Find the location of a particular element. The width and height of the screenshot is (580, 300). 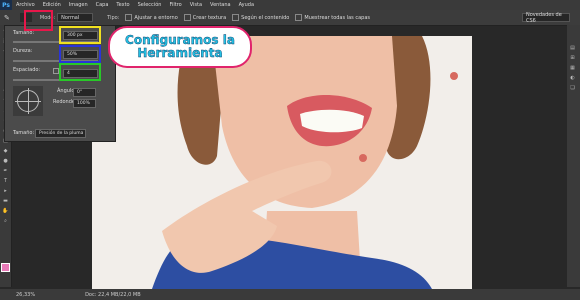

layers-panel-icon: ❏ is located at coordinates (572, 88).